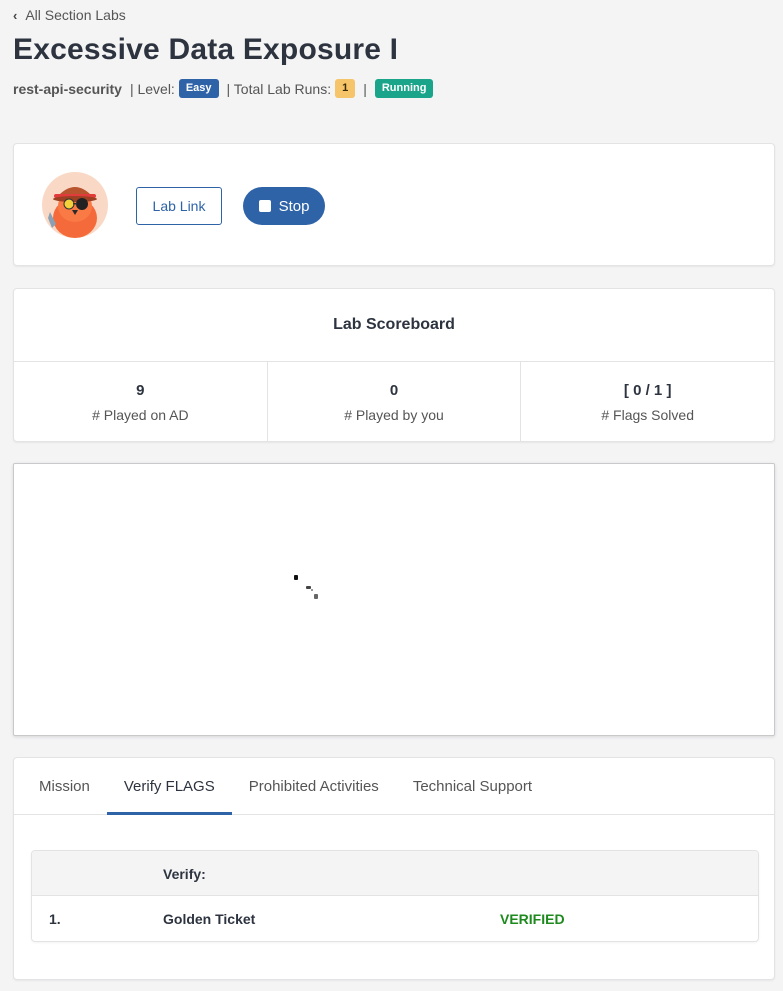 The height and width of the screenshot is (991, 783). I want to click on scoreboard-title: Lab Scoreboard, so click(394, 325).